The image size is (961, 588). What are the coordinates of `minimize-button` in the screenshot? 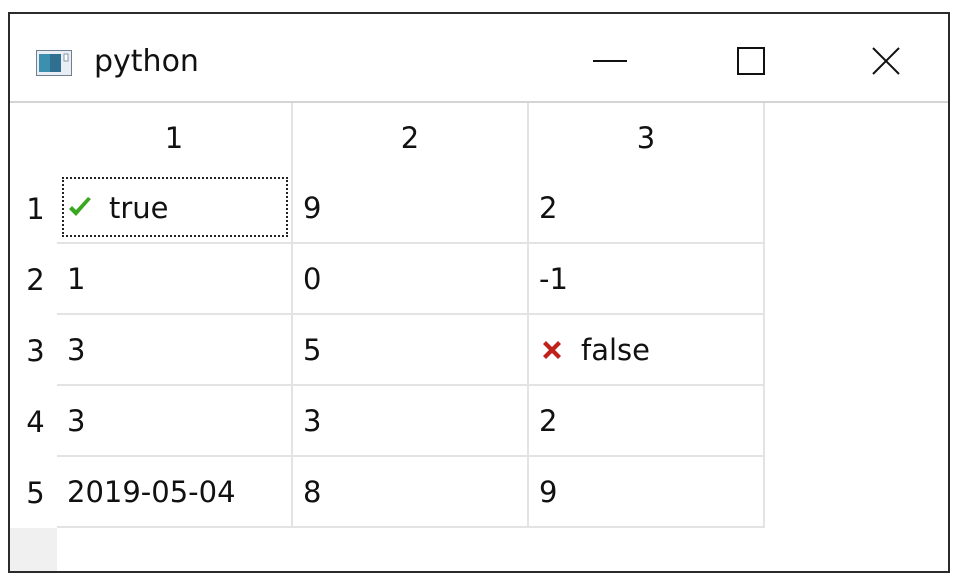 It's located at (610, 61).